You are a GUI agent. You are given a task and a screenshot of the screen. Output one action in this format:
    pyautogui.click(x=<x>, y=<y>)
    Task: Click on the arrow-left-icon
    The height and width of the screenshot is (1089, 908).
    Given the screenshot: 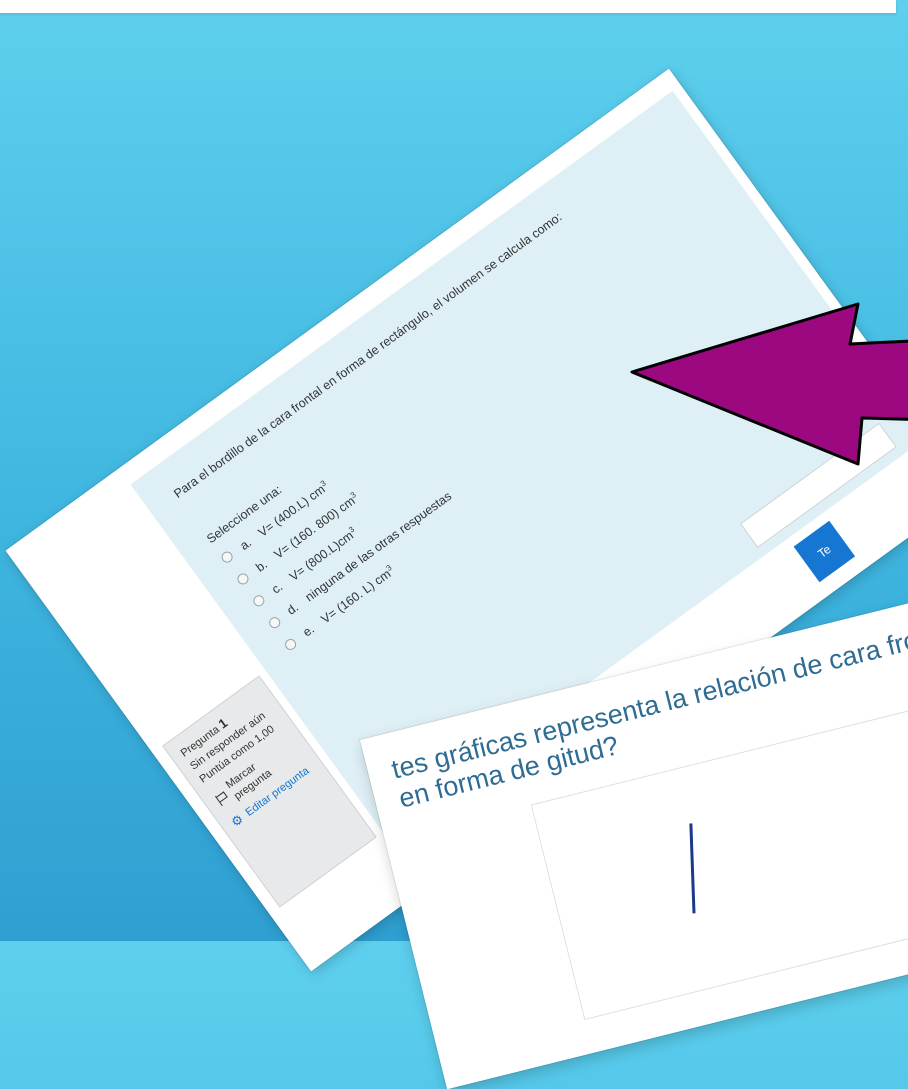 What is the action you would take?
    pyautogui.click(x=769, y=384)
    